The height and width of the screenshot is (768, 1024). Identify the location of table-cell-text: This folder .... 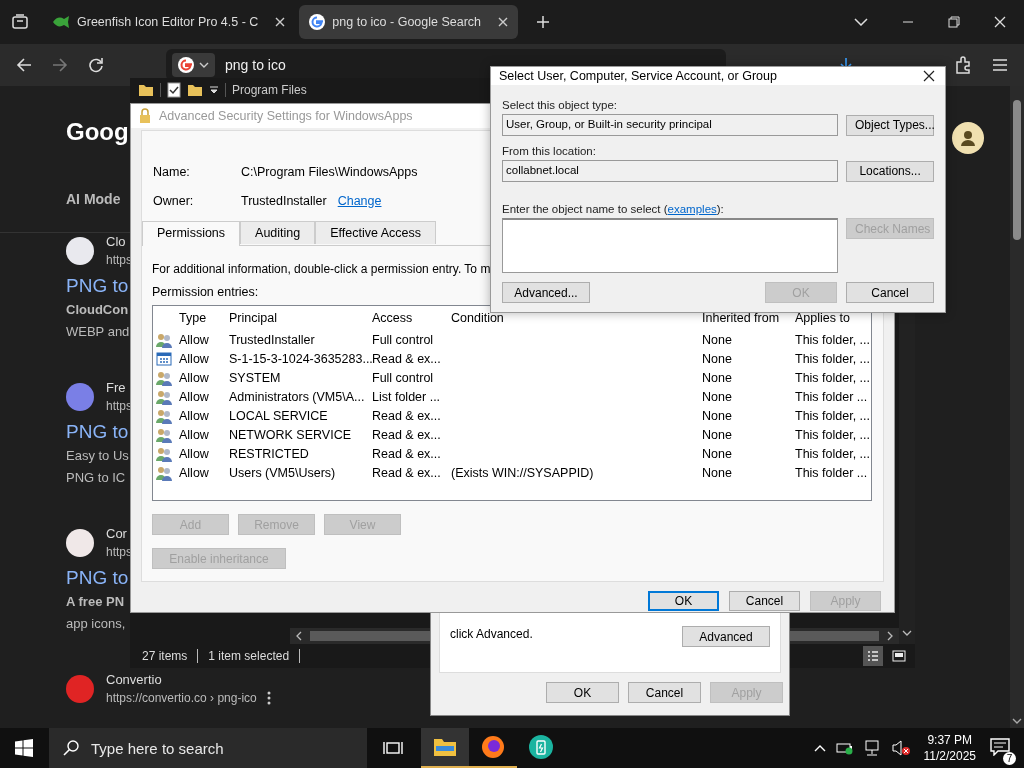
(831, 472).